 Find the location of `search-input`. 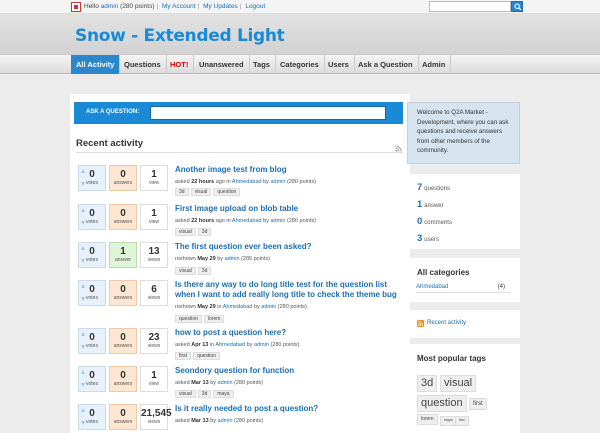

search-input is located at coordinates (470, 6).